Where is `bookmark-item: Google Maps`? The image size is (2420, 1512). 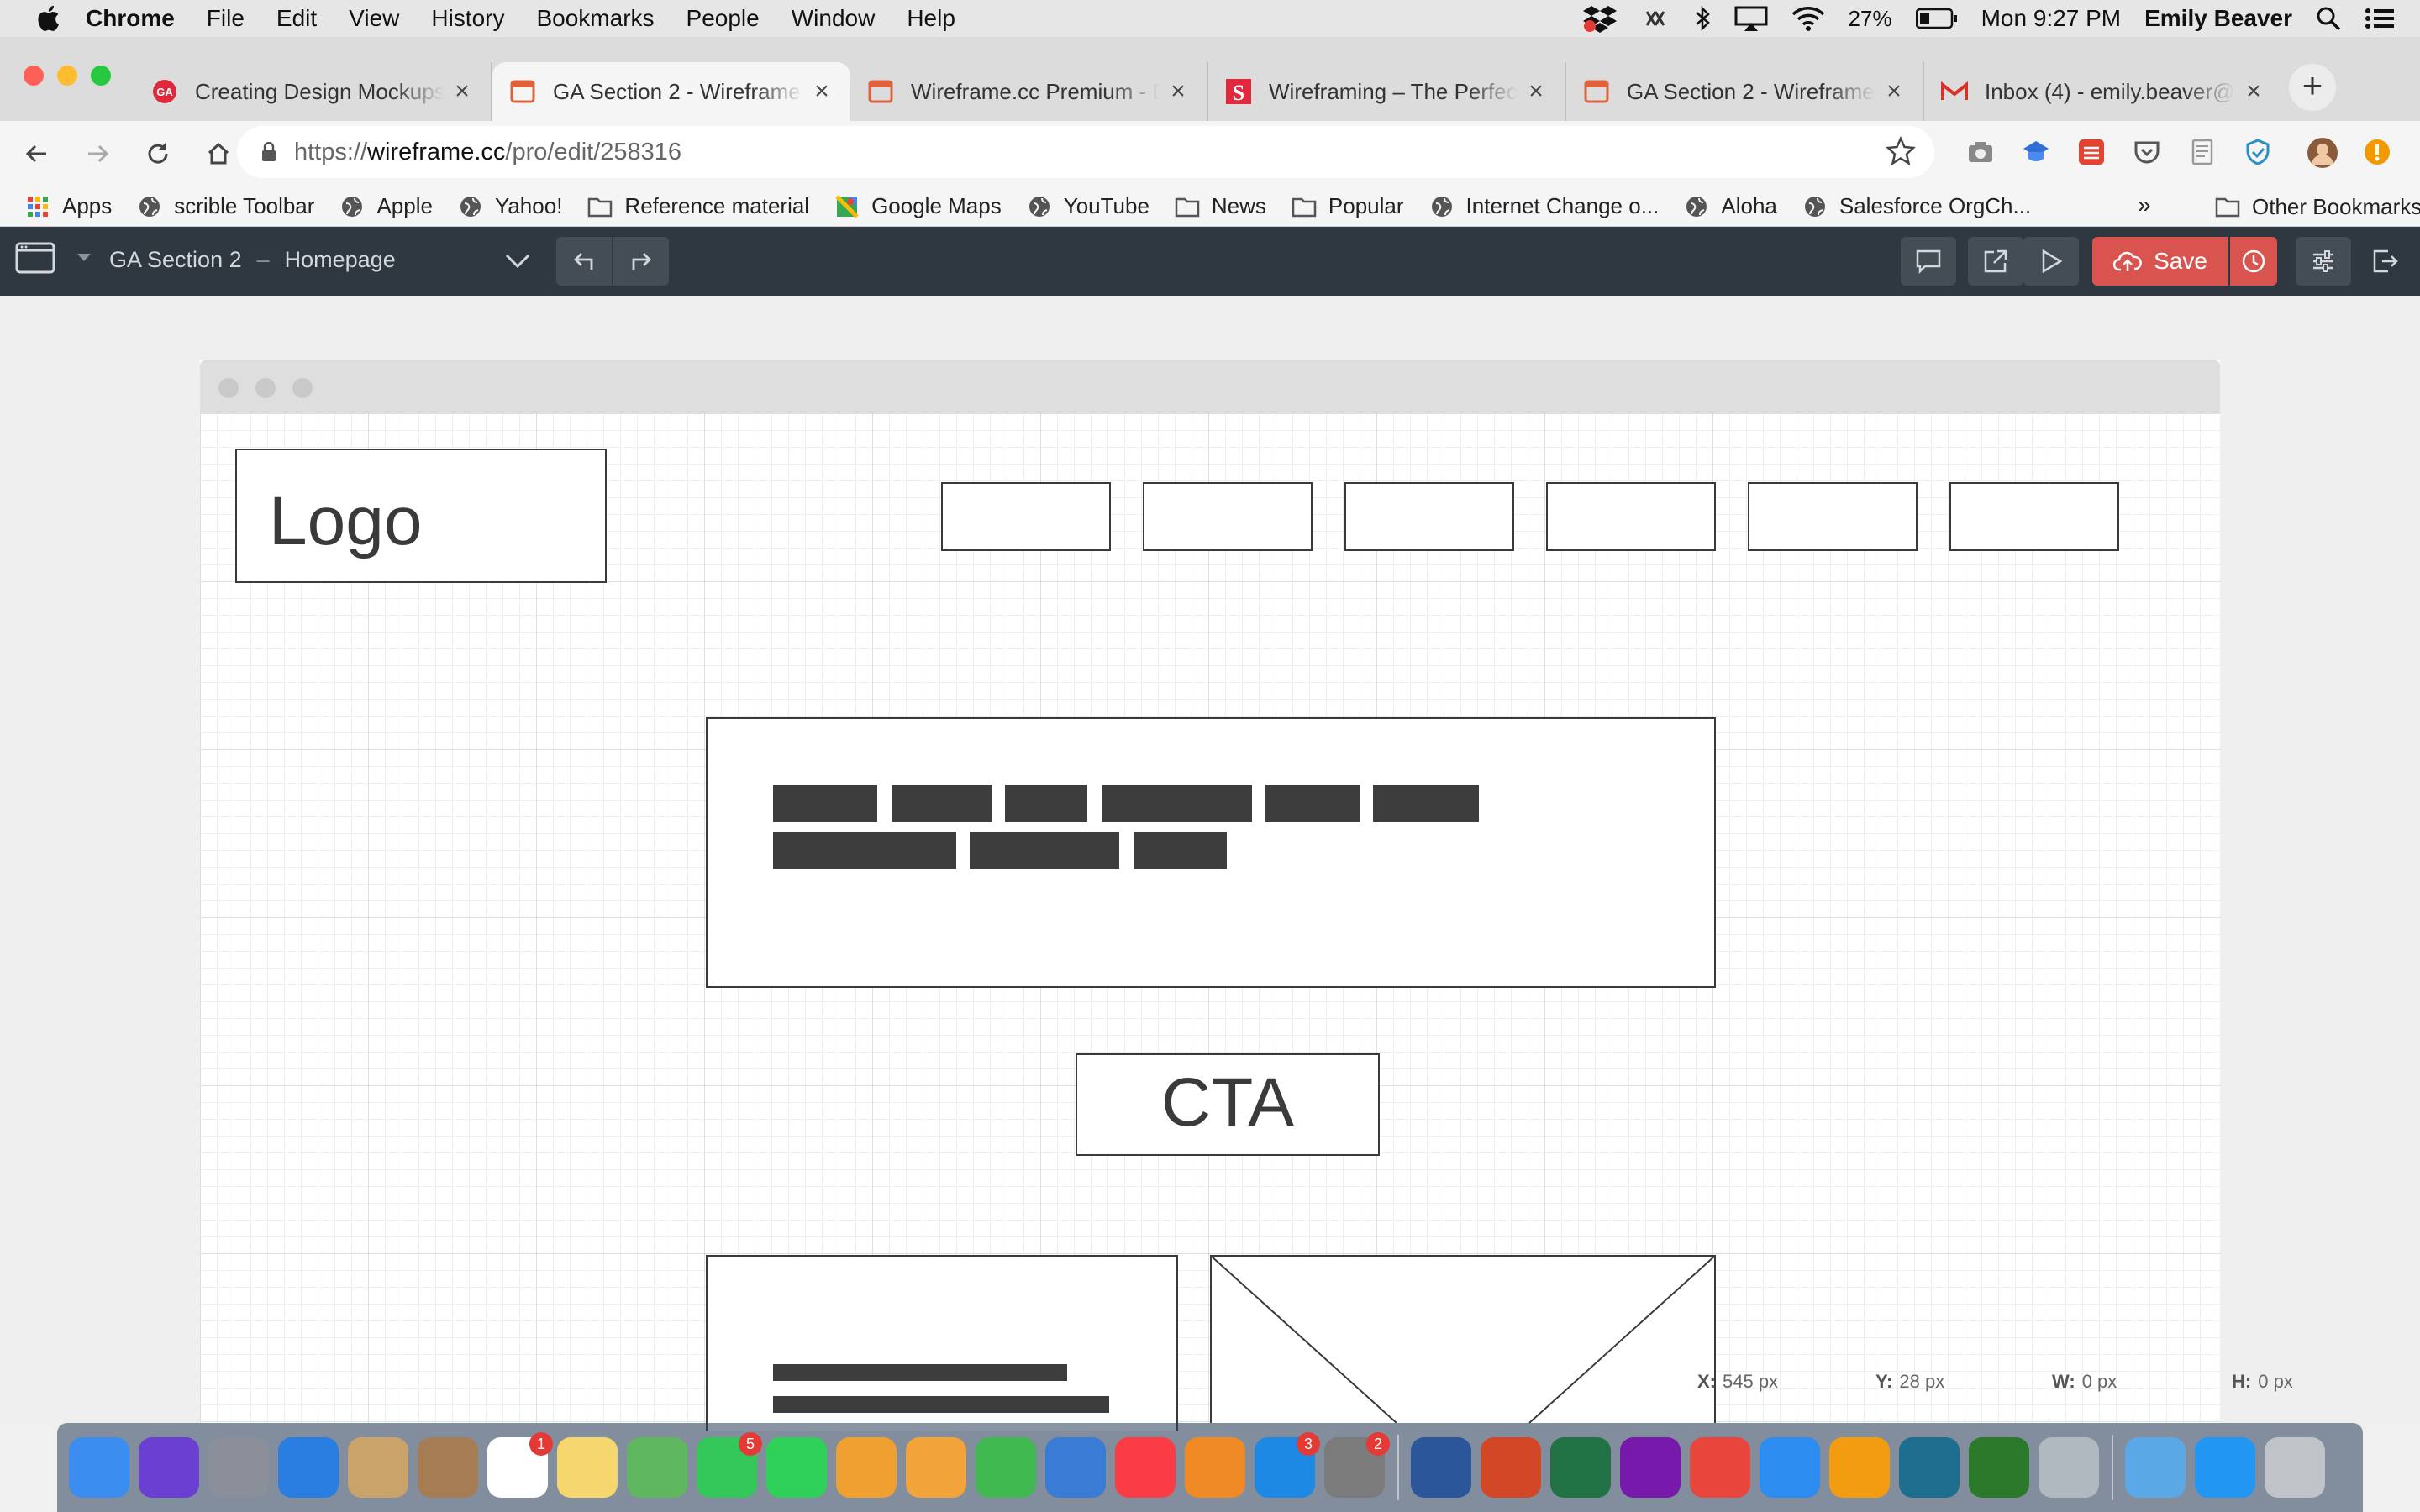 bookmark-item: Google Maps is located at coordinates (918, 206).